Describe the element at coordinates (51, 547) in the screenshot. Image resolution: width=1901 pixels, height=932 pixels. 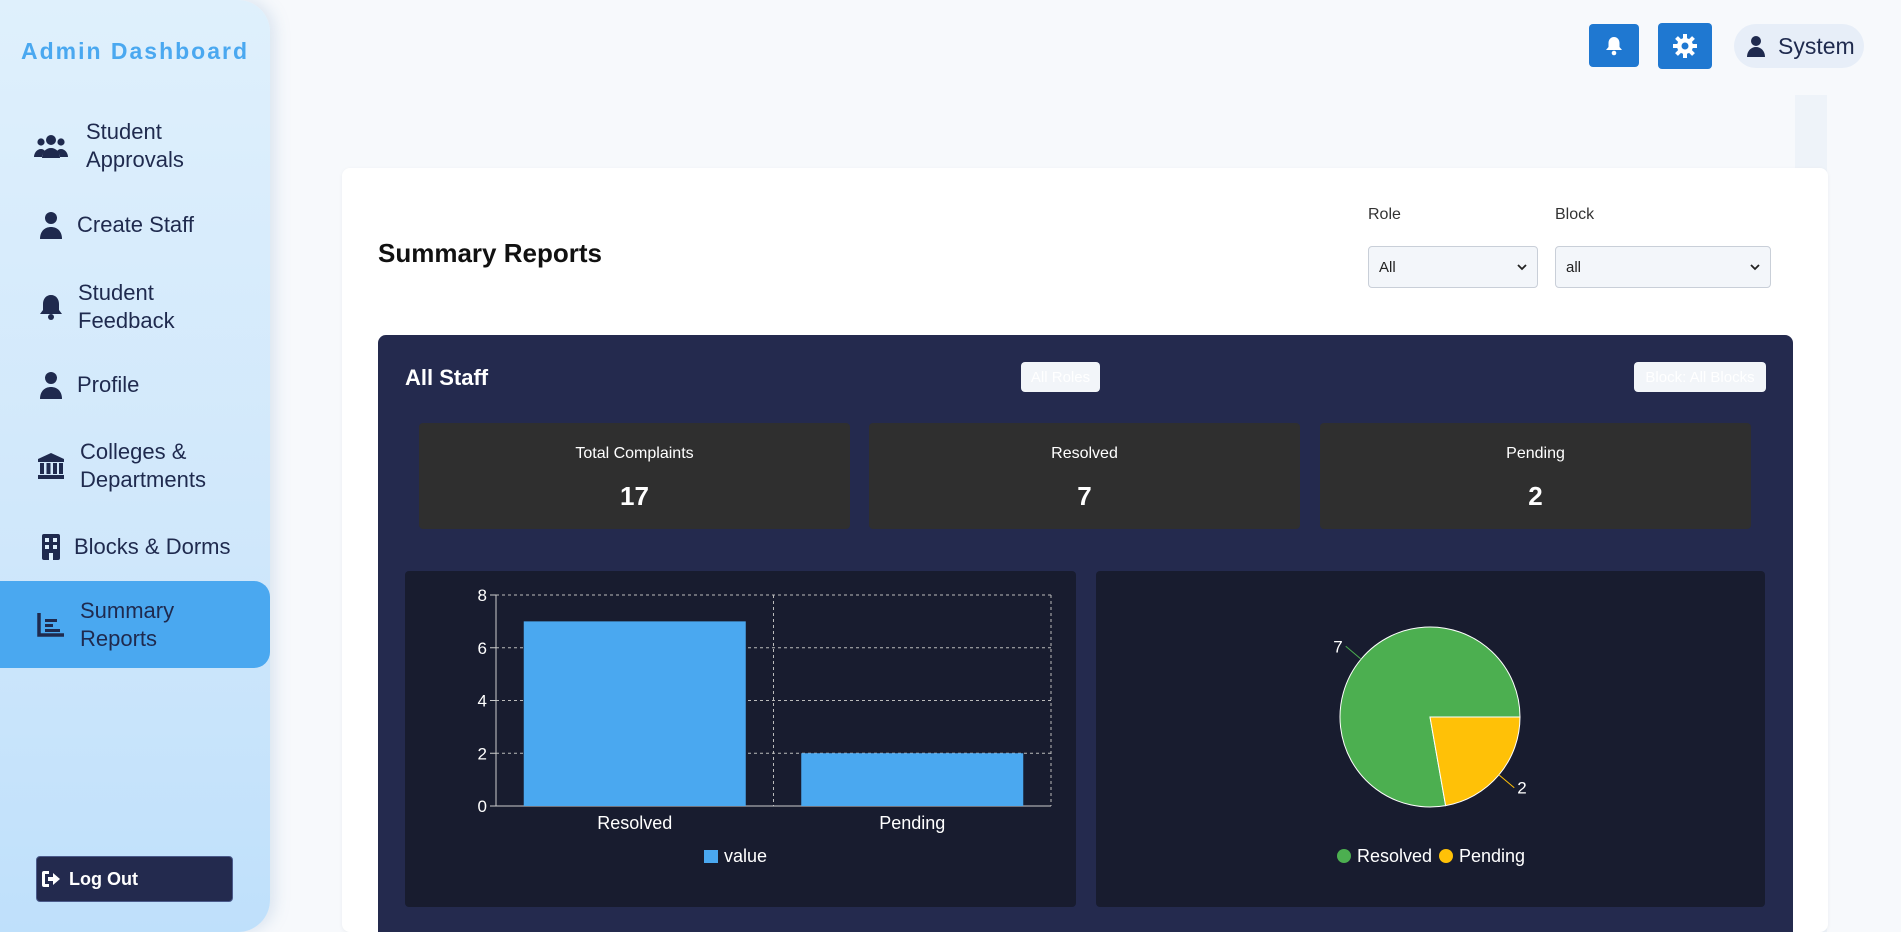
I see `building-icon` at that location.